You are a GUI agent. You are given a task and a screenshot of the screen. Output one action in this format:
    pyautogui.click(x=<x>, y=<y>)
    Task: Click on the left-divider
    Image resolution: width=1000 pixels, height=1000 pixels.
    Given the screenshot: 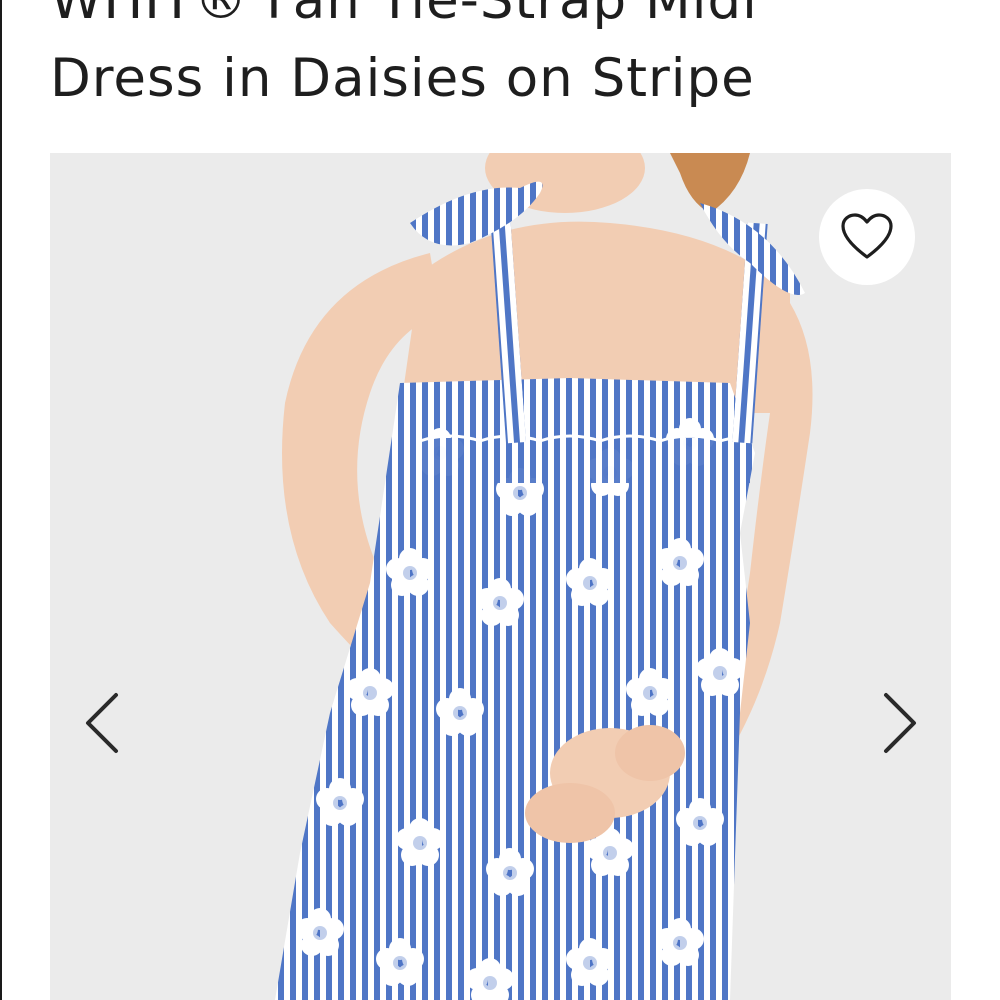 What is the action you would take?
    pyautogui.click(x=1, y=500)
    